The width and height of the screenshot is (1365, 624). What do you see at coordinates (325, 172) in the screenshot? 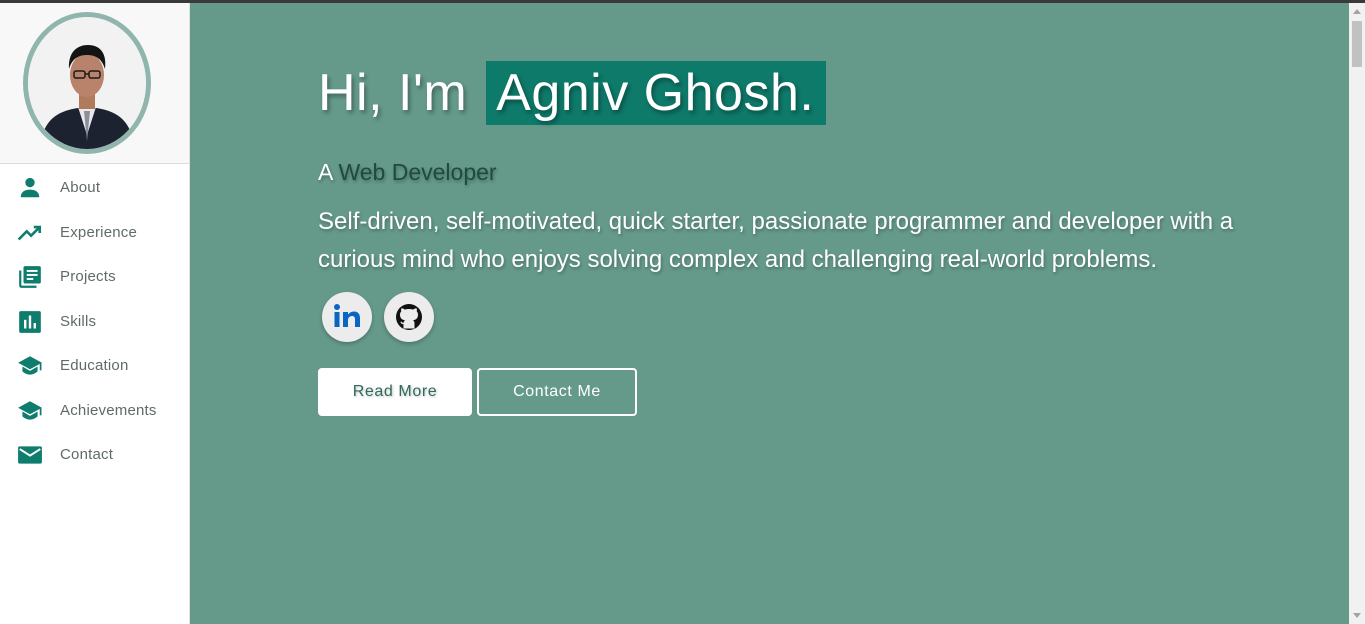
I see `role-prefix: A` at bounding box center [325, 172].